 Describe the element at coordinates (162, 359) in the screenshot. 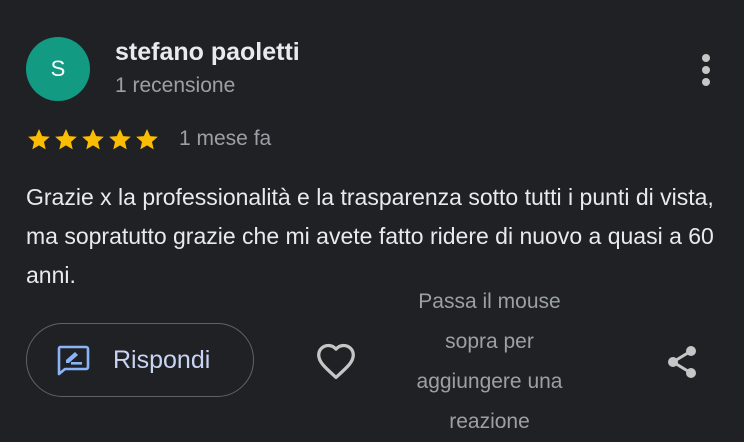

I see `reply-button-label: Rispondi` at that location.